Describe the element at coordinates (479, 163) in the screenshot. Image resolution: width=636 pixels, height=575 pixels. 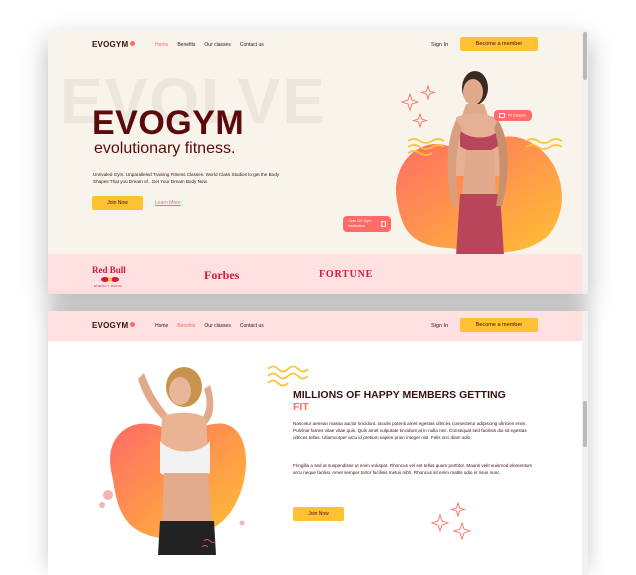
I see `hero-graphic` at that location.